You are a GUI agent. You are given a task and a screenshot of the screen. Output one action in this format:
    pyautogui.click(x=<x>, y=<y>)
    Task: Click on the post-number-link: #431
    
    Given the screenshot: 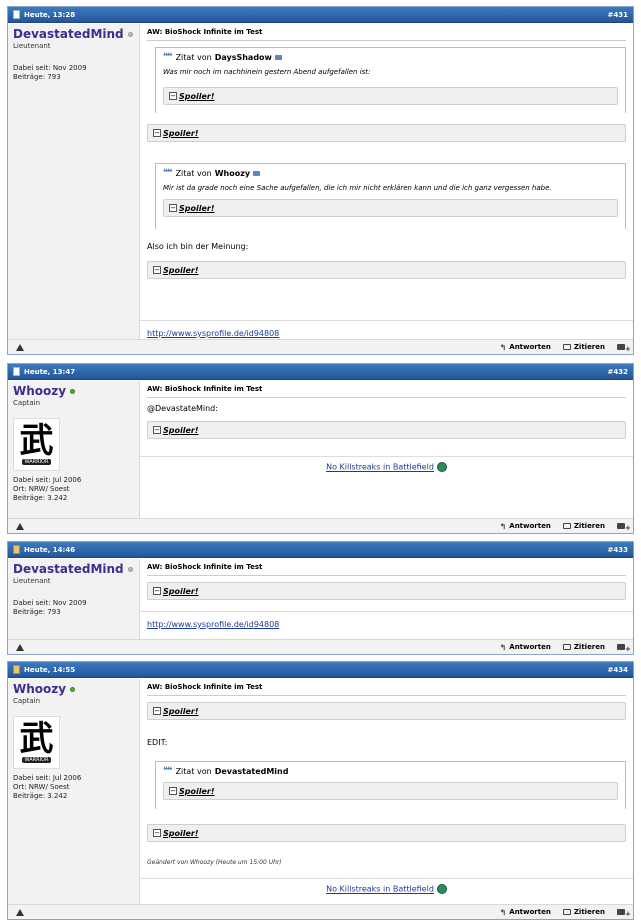 What is the action you would take?
    pyautogui.click(x=618, y=15)
    